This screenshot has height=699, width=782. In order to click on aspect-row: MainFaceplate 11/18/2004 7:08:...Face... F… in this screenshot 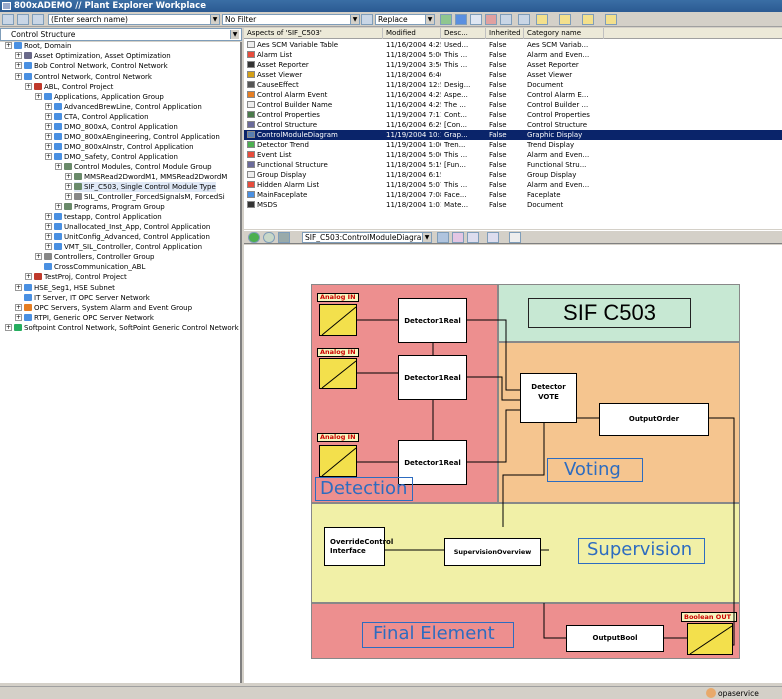, I will do `click(513, 195)`.